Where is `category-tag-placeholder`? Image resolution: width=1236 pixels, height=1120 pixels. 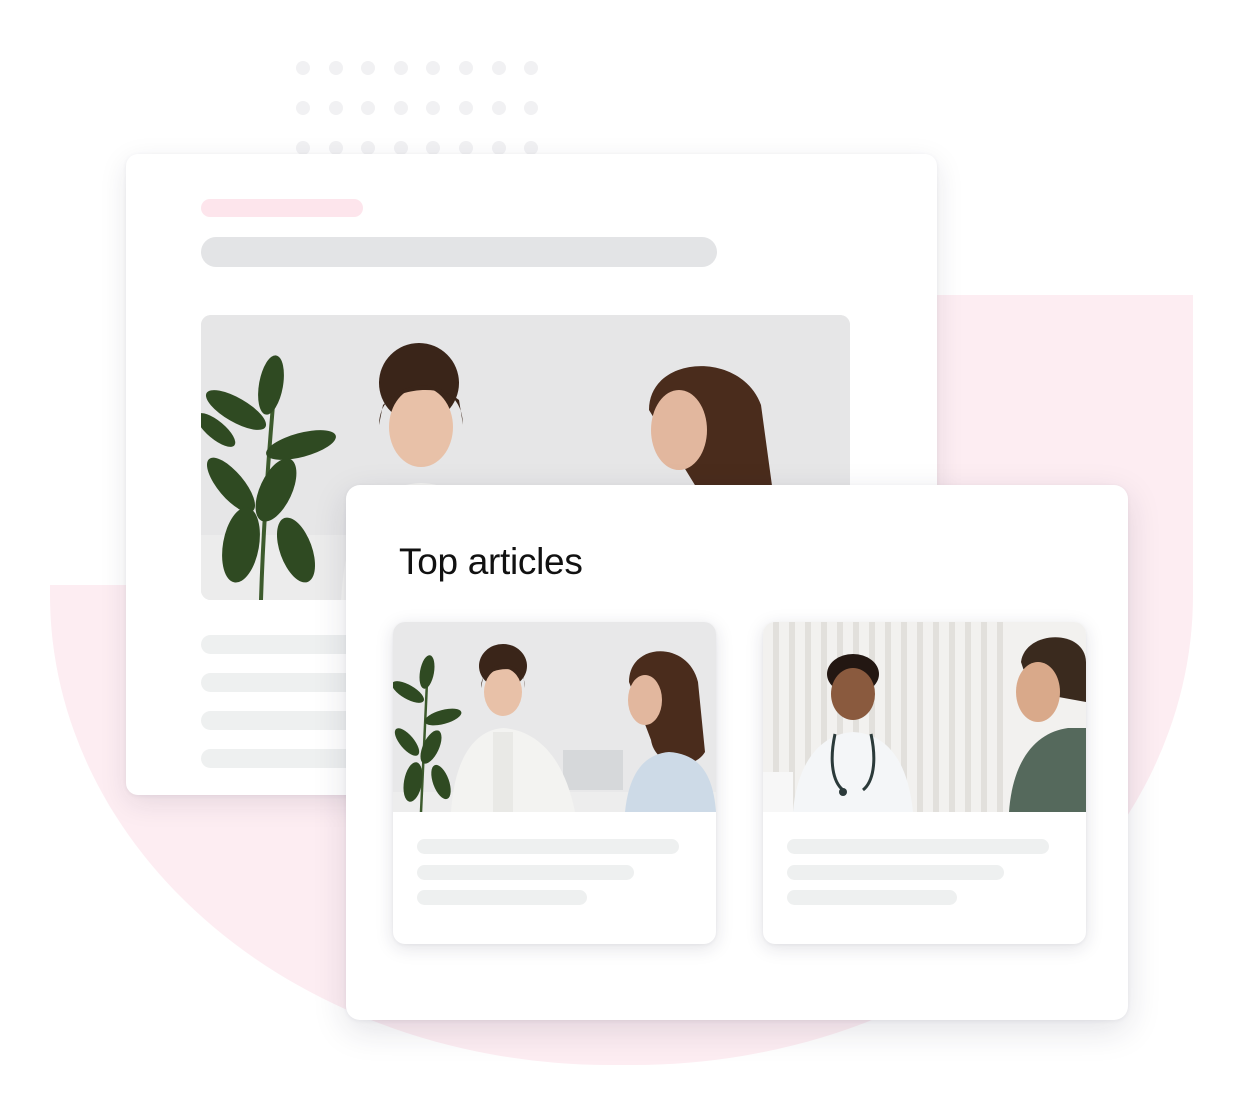 category-tag-placeholder is located at coordinates (282, 208).